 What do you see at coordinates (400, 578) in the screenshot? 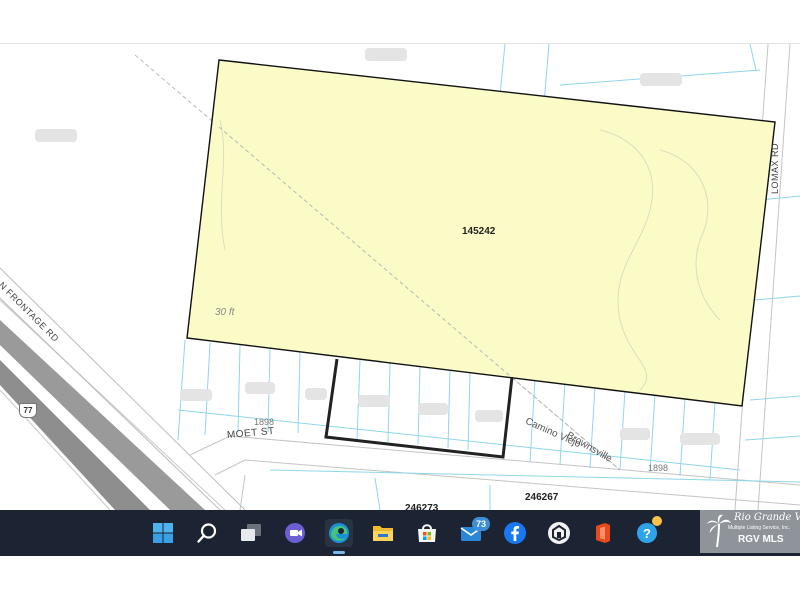
I see `page-bottom-margin` at bounding box center [400, 578].